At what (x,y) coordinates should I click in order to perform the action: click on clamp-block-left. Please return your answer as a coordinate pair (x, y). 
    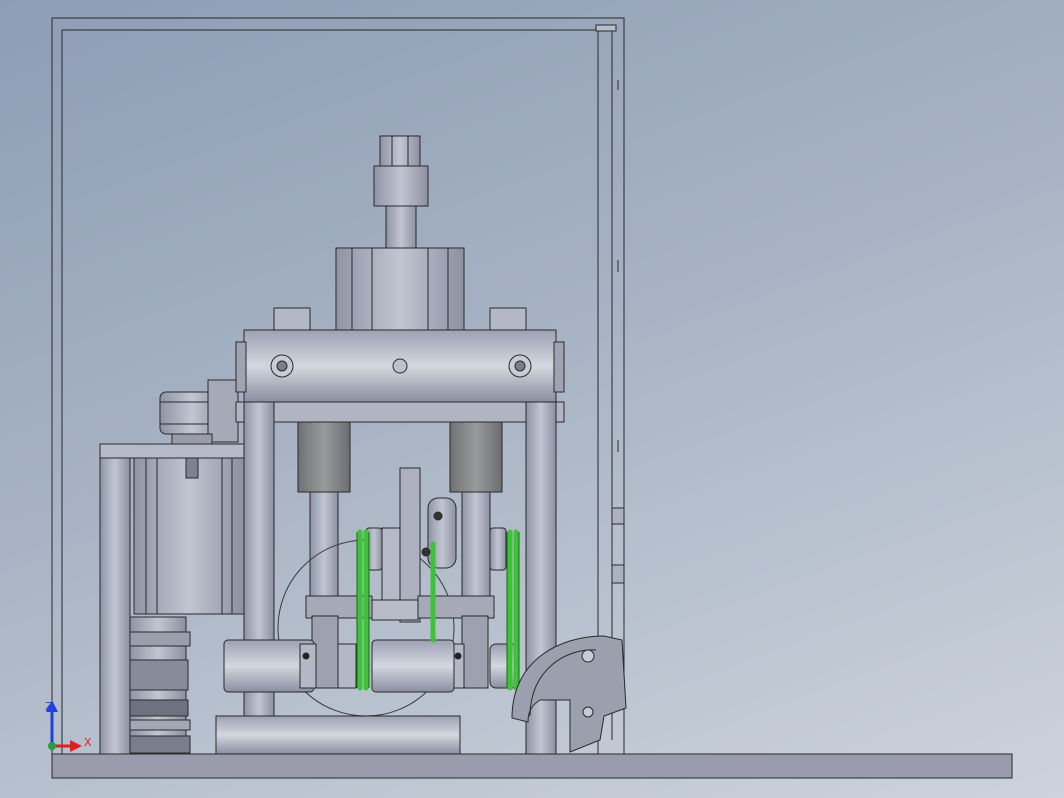
    Looking at the image, I should click on (160, 685).